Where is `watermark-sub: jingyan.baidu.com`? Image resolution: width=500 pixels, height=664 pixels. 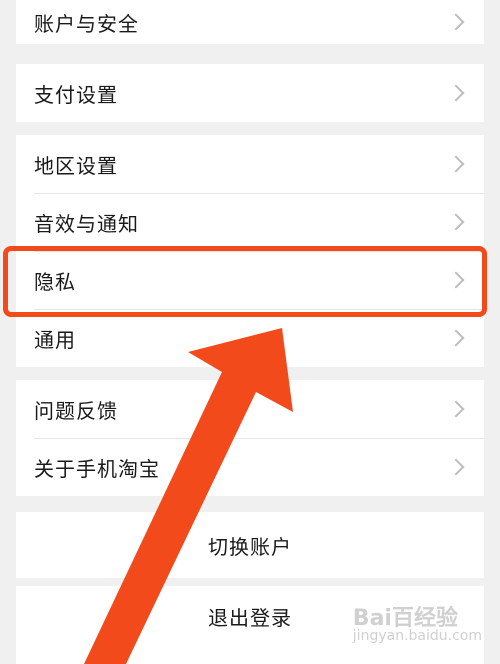
watermark-sub: jingyan.baidu.com is located at coordinates (417, 636).